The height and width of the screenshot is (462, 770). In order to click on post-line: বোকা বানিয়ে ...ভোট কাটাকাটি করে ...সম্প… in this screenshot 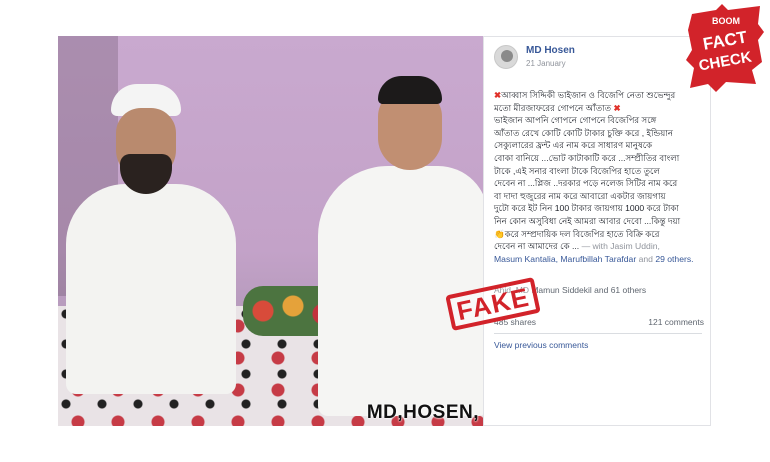, I will do `click(587, 157)`.